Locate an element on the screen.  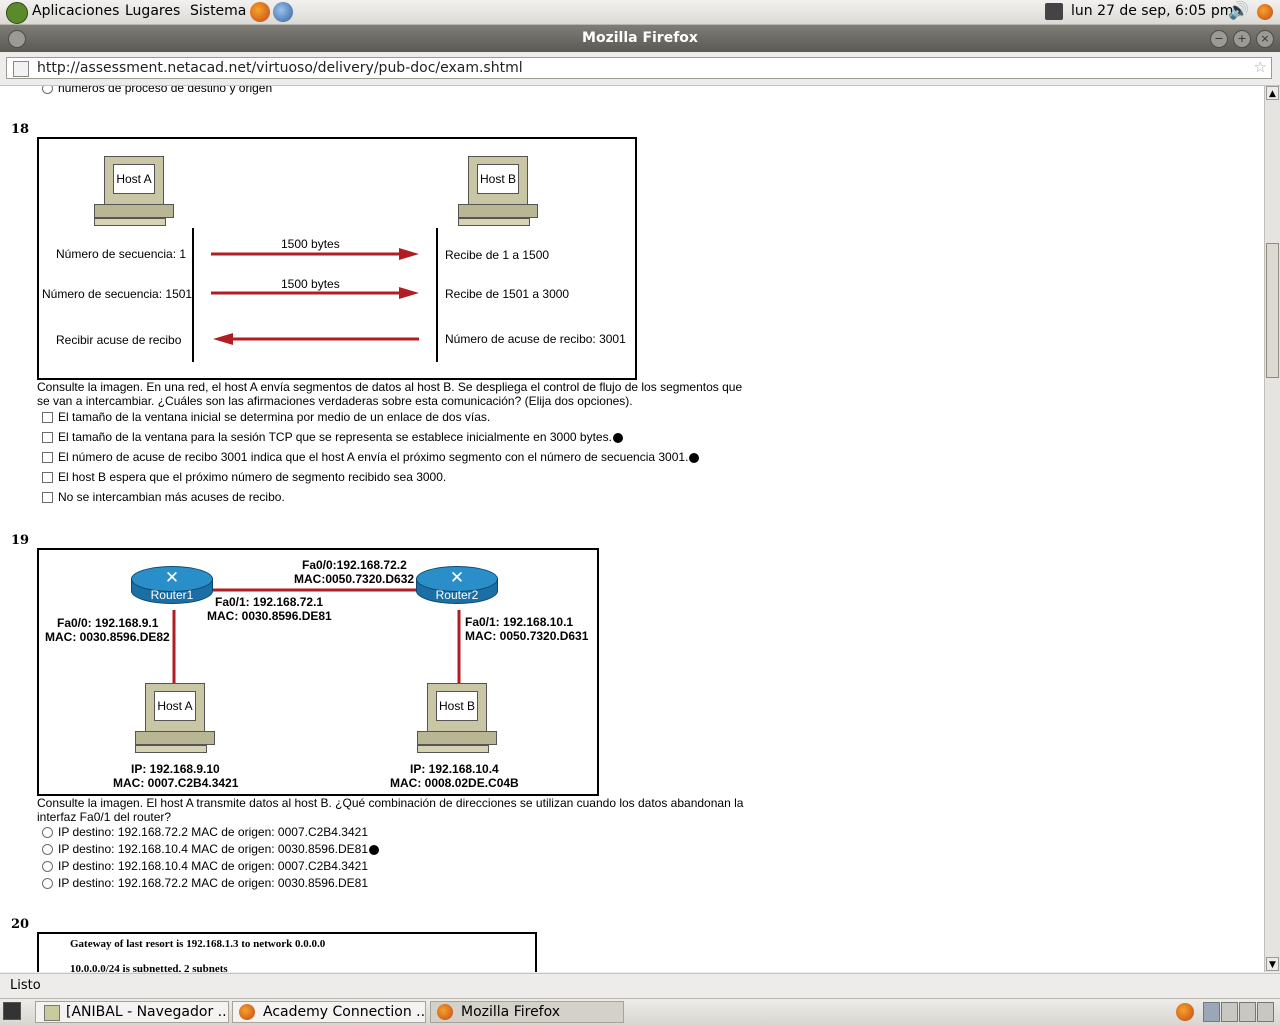
status-text: Listo is located at coordinates (25, 985).